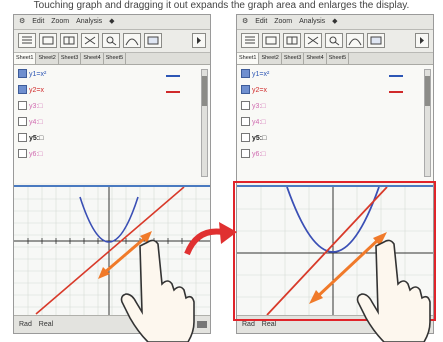 The width and height of the screenshot is (443, 342). I want to click on battery-icon, so click(202, 324).